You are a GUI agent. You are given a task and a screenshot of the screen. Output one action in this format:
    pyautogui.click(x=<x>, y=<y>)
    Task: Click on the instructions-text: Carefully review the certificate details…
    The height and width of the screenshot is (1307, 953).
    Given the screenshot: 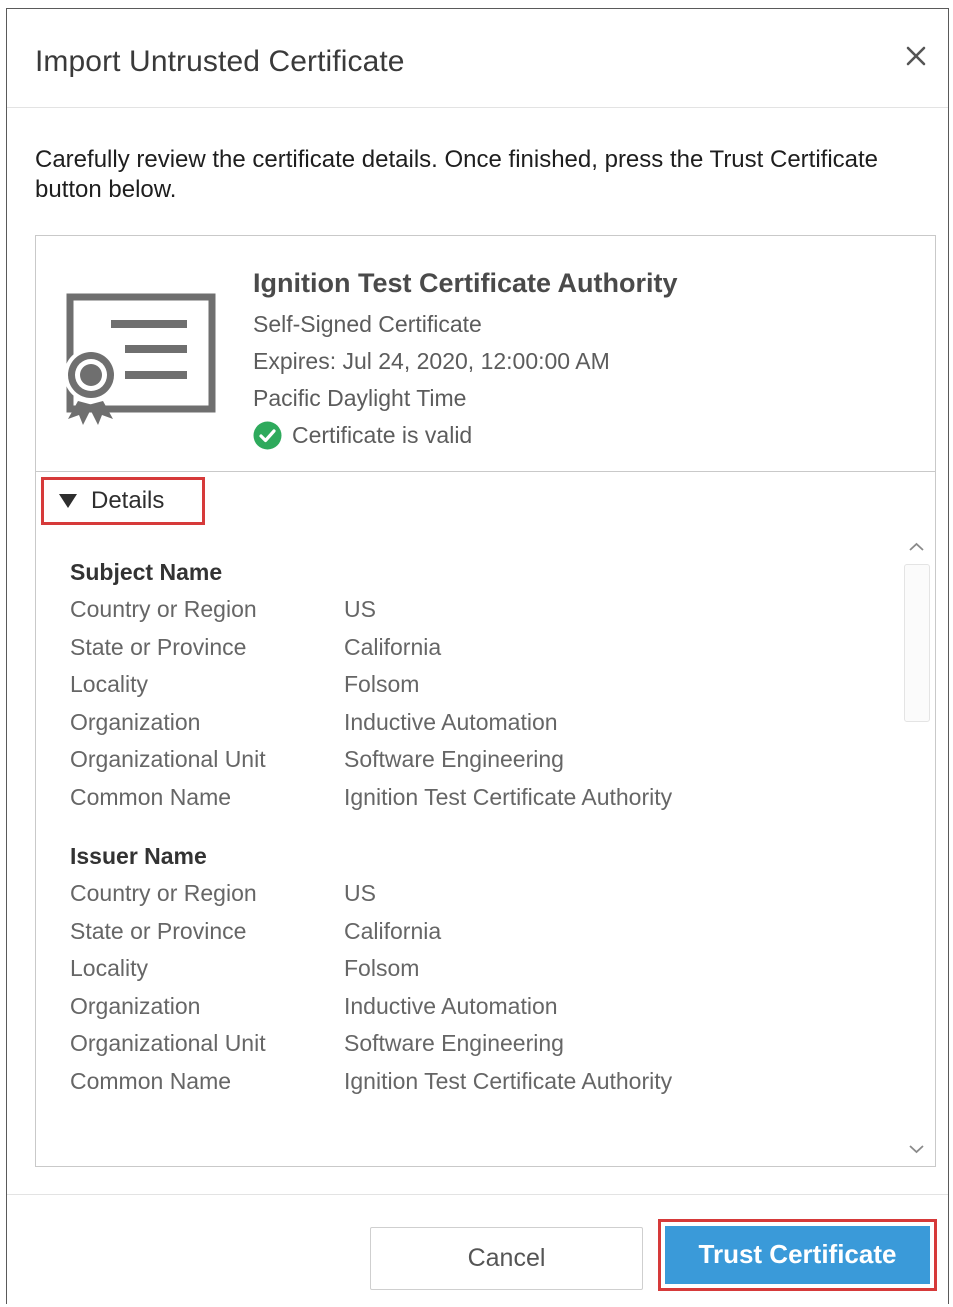 What is the action you would take?
    pyautogui.click(x=457, y=174)
    